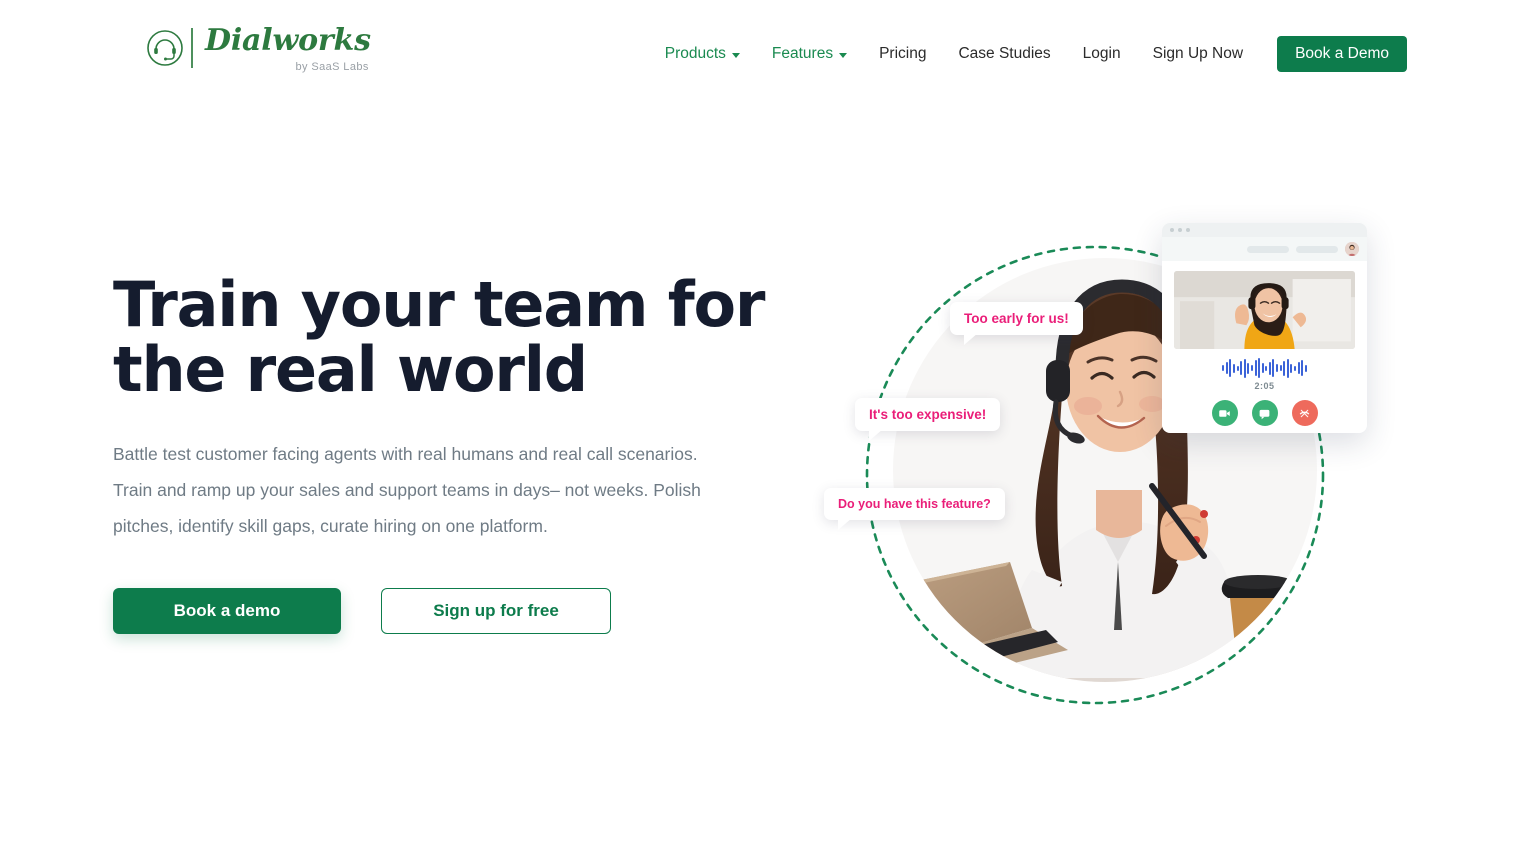 The image size is (1520, 855). What do you see at coordinates (1264, 368) in the screenshot?
I see `audio-waveform` at bounding box center [1264, 368].